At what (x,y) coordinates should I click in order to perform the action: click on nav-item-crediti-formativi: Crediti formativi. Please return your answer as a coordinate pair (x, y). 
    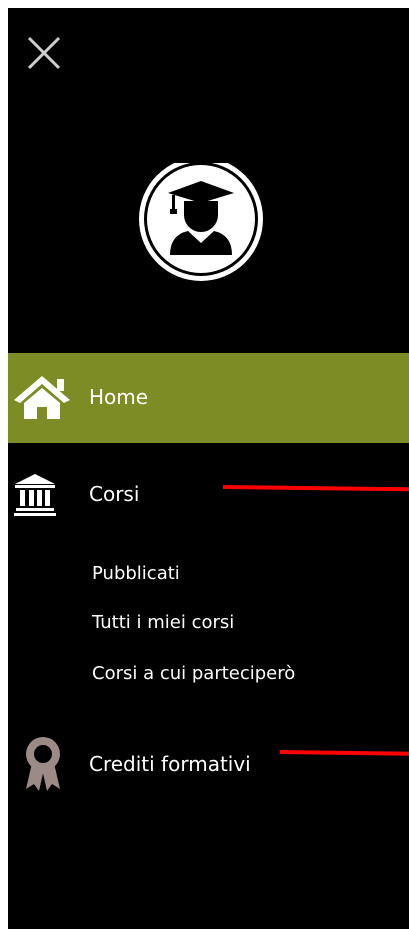
    Looking at the image, I should click on (208, 763).